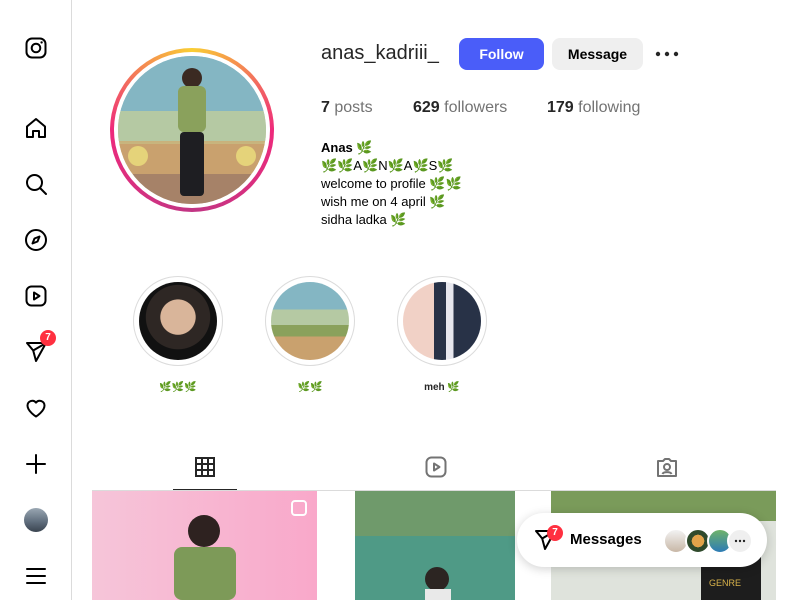  I want to click on bio-line: 🌿🌿A🌿N🌿A🌿S🌿, so click(387, 165).